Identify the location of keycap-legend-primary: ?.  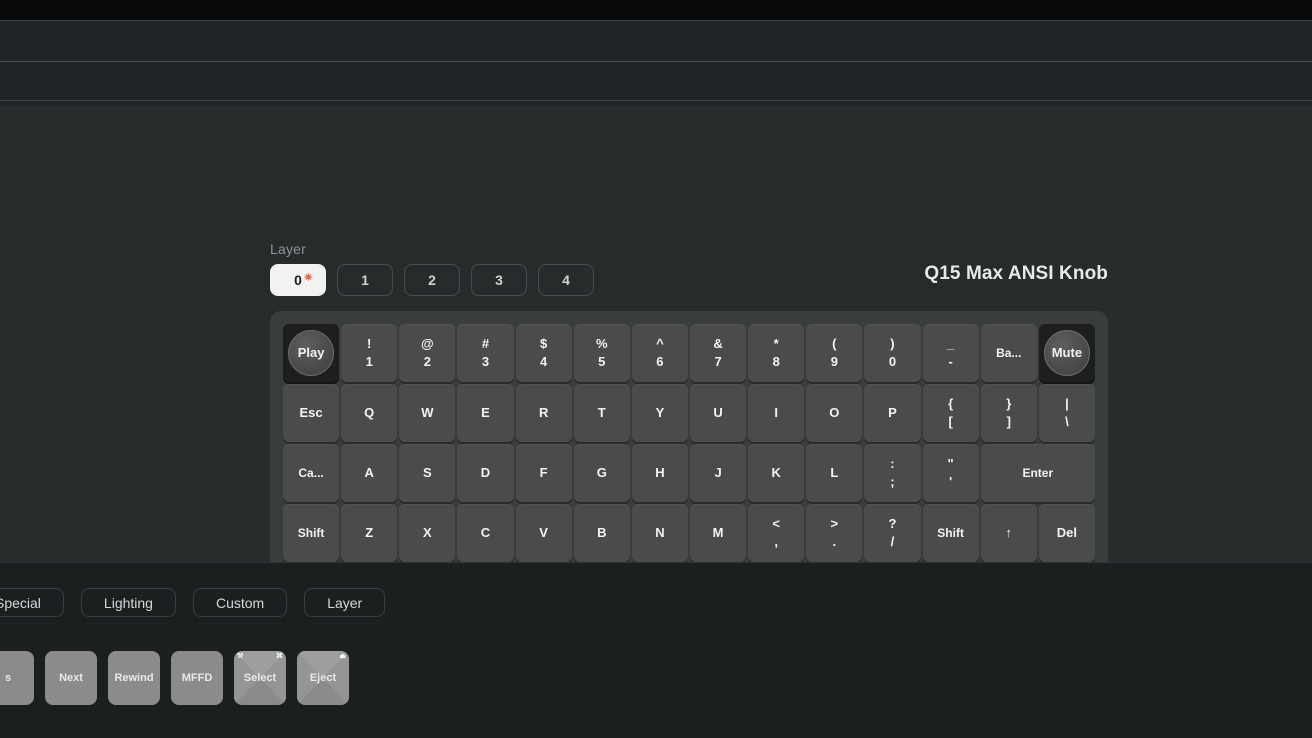
(892, 524).